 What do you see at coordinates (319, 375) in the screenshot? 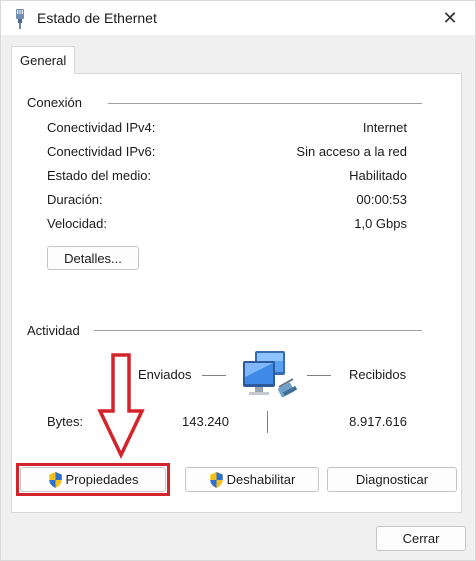
I see `received-dash` at bounding box center [319, 375].